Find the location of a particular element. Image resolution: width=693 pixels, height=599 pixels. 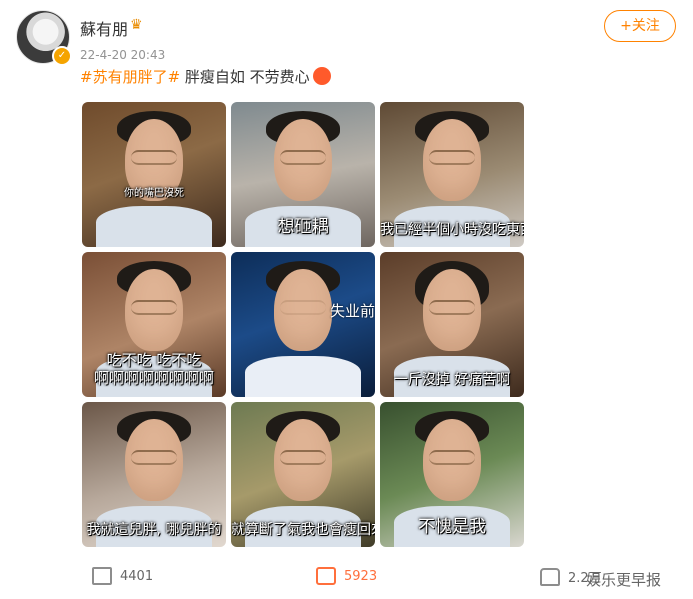

image-2: 想砸耦 is located at coordinates (303, 174).